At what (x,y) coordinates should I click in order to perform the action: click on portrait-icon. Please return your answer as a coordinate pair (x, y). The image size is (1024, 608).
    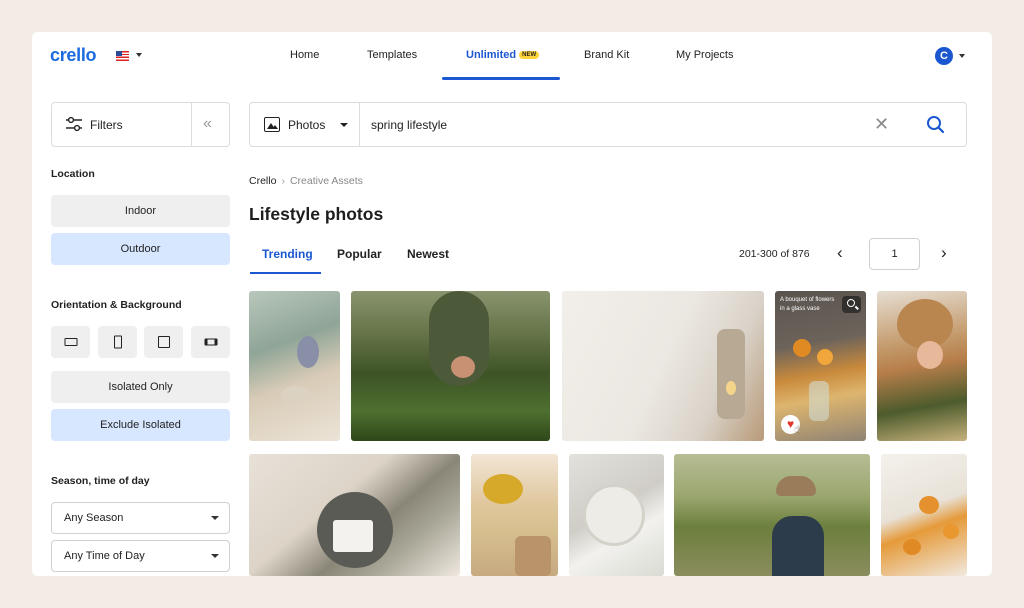
    Looking at the image, I should click on (117, 342).